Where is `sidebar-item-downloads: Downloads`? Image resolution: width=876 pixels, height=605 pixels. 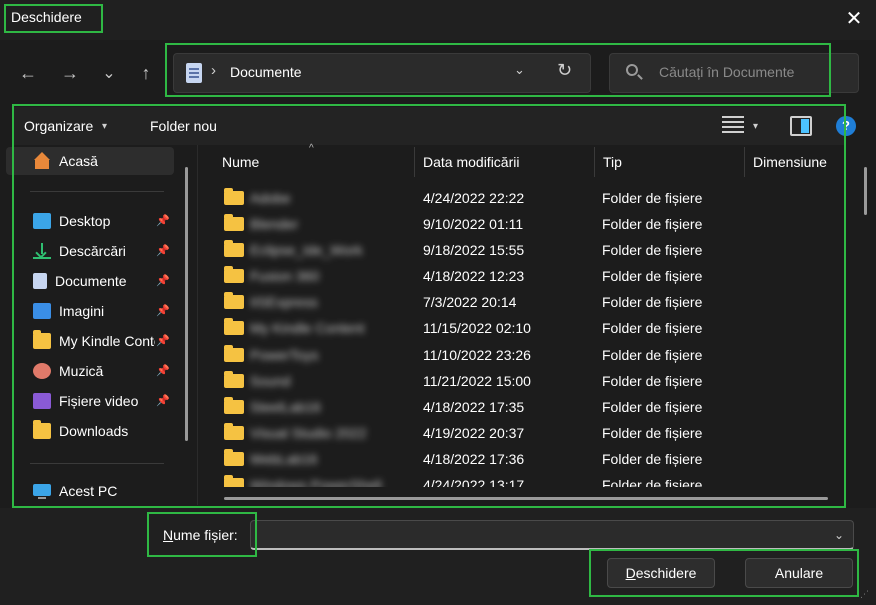 sidebar-item-downloads: Downloads is located at coordinates (94, 431).